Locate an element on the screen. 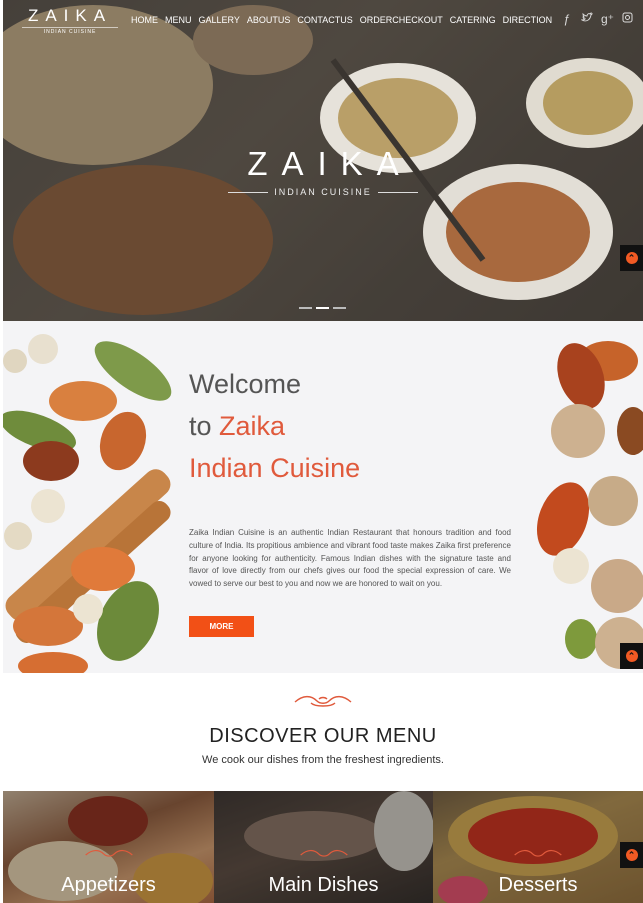 This screenshot has height=903, width=643. tile-appetizers: Appetizers is located at coordinates (108, 847).